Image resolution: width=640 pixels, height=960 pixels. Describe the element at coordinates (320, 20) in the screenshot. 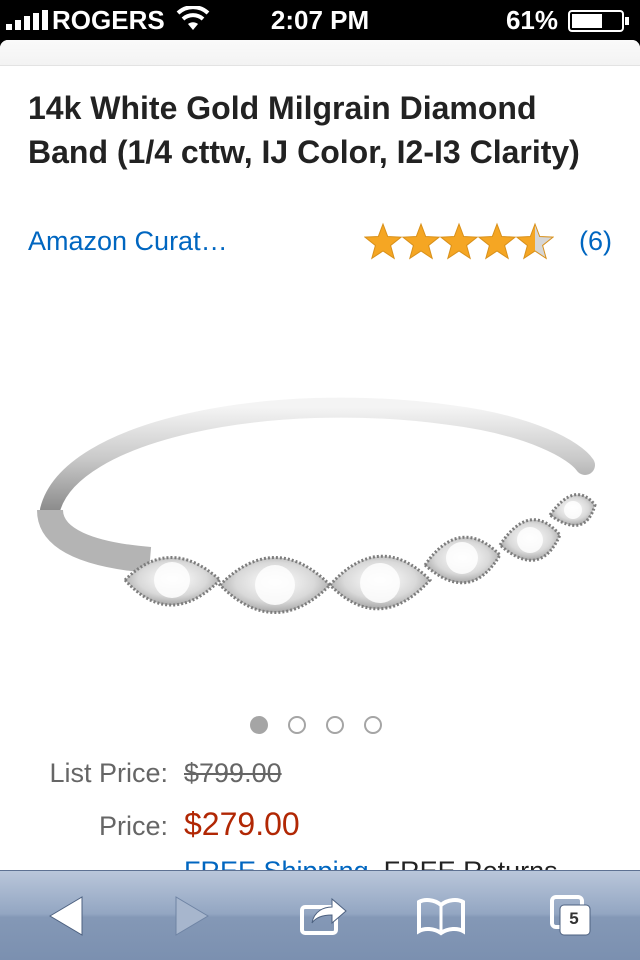

I see `status-bar: ROGERS 2:07 PM 61%` at that location.